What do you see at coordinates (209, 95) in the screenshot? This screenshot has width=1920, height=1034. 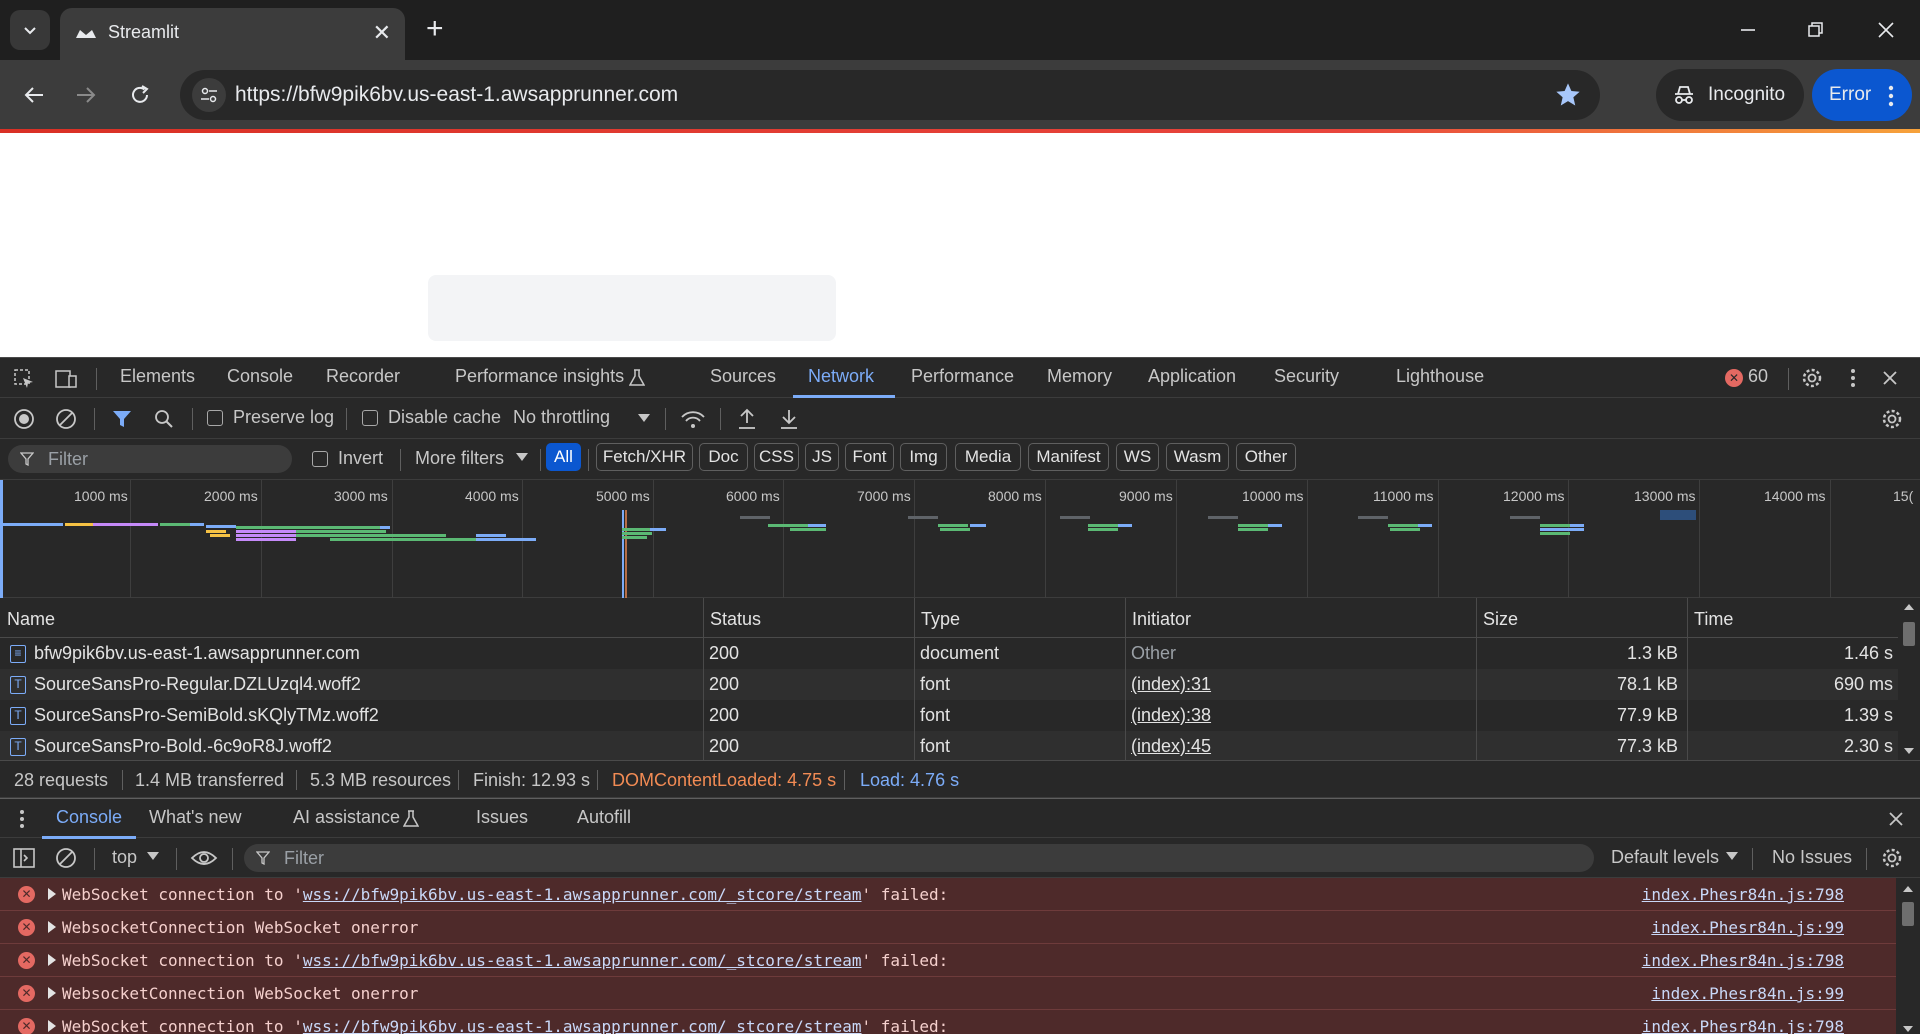 I see `site-info-button` at bounding box center [209, 95].